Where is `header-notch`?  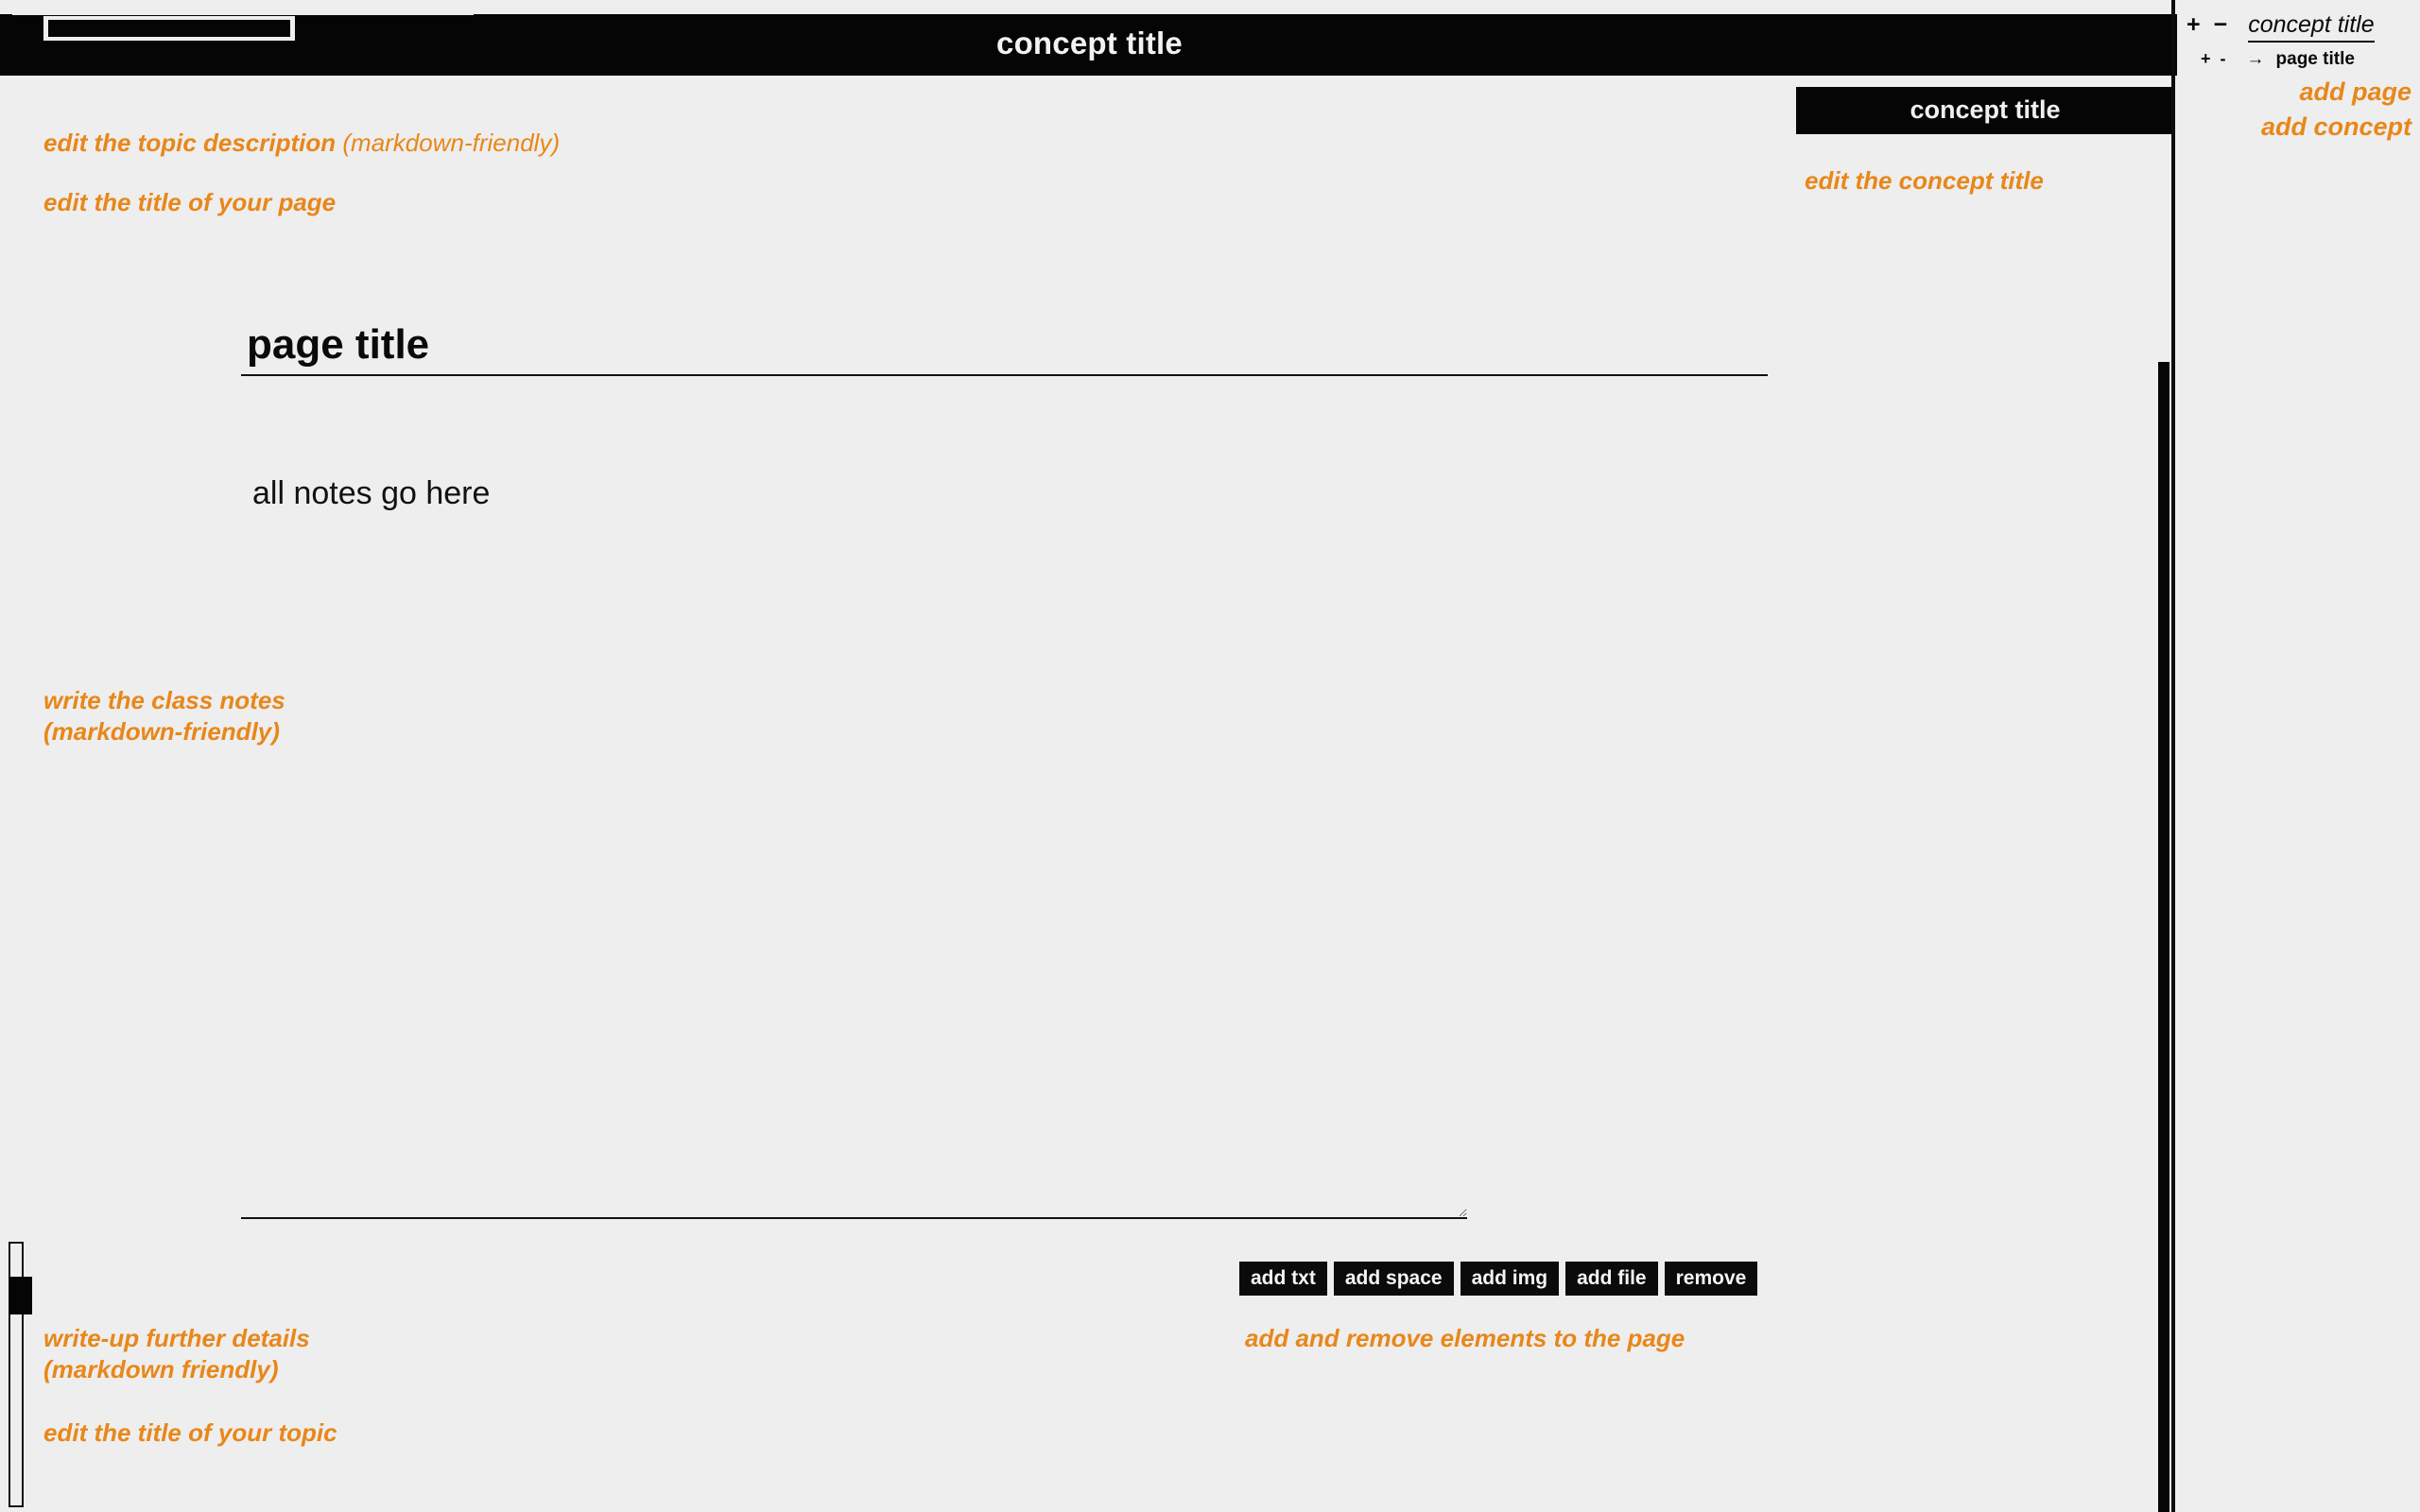 header-notch is located at coordinates (243, 7).